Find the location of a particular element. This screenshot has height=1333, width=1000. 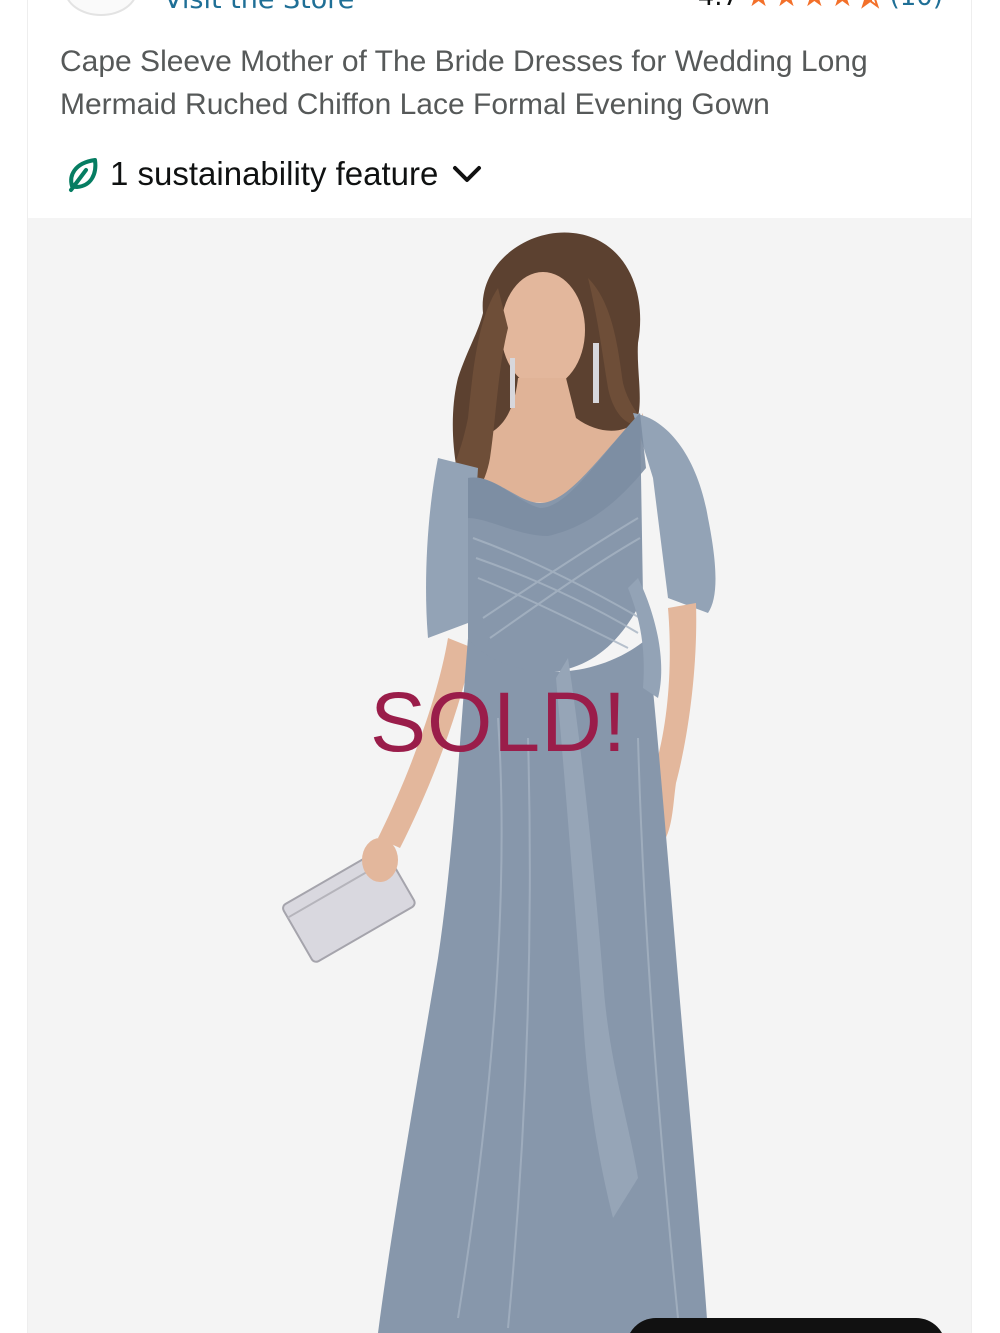

store-rating-row: Visit the Store 4.7 ★ ★ ★ ★ ★★ (10) is located at coordinates (499, 9).